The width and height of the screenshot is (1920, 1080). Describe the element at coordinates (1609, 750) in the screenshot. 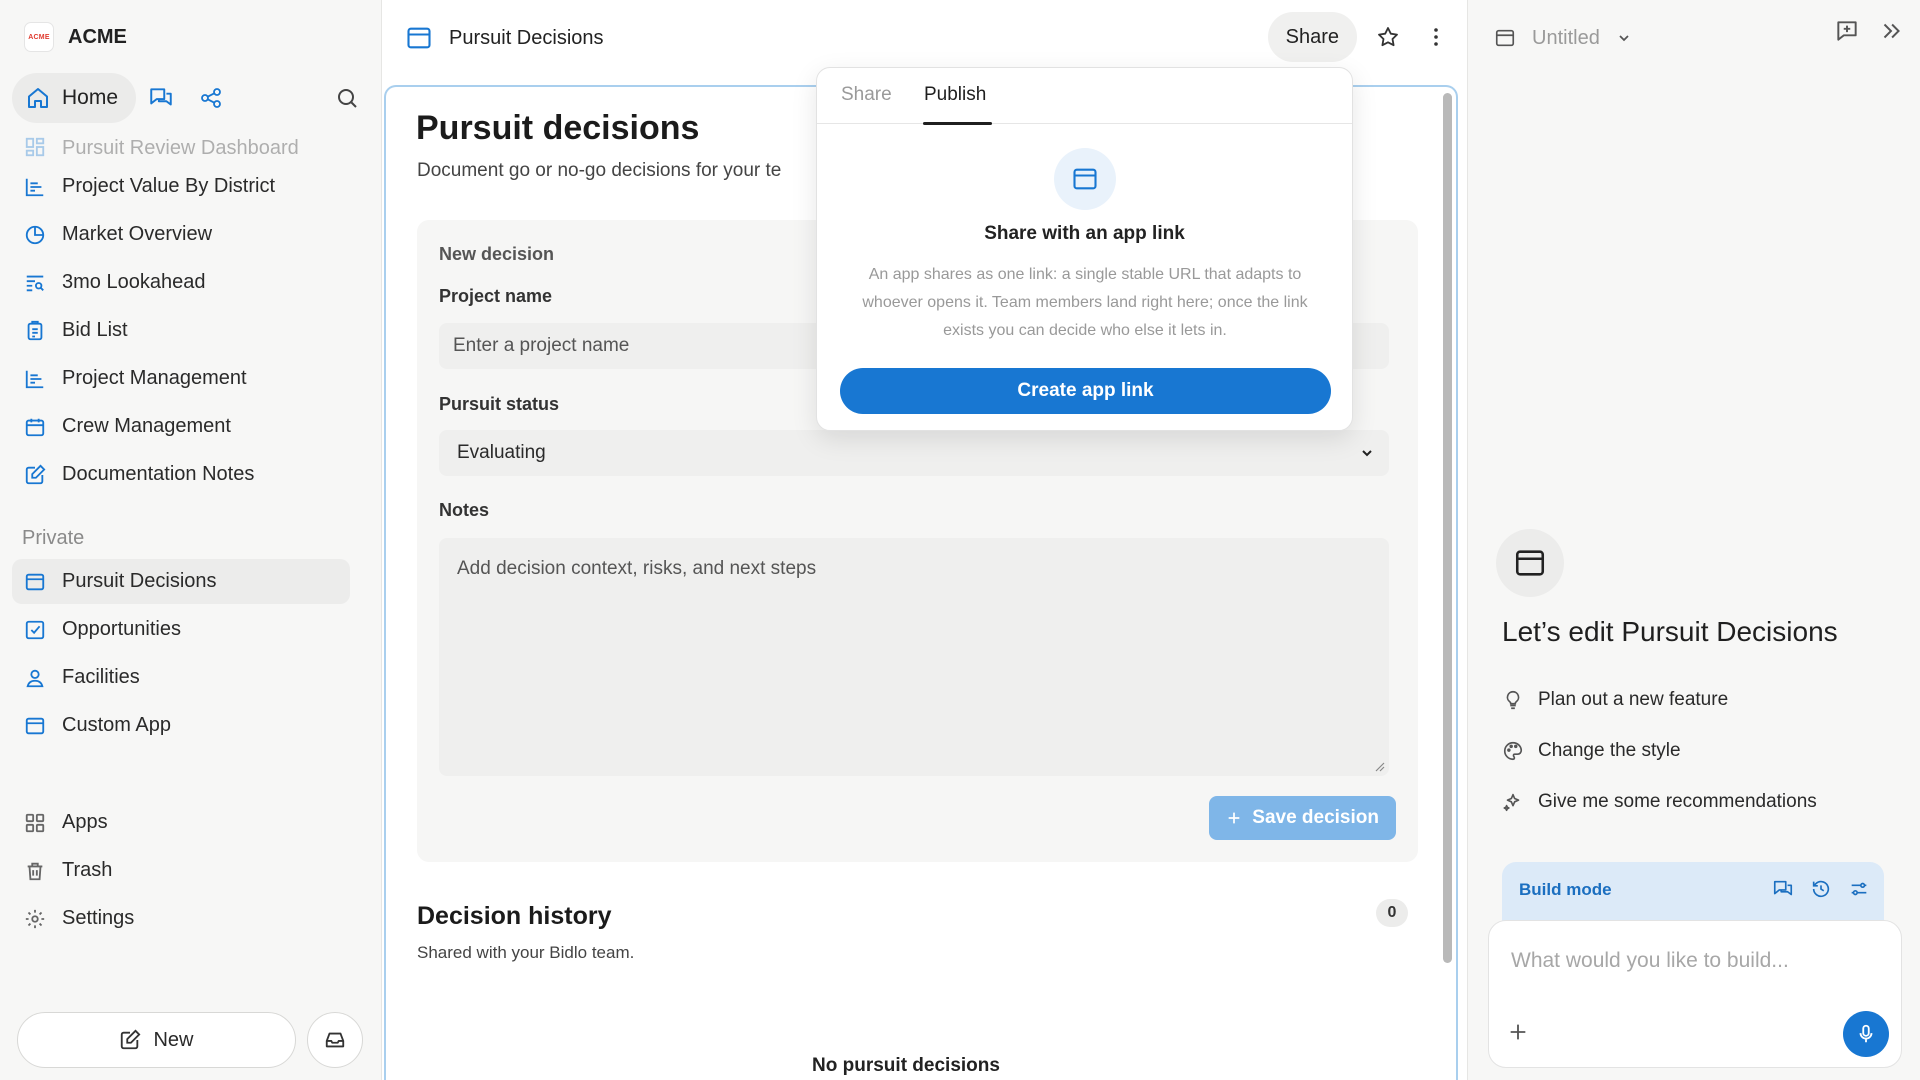

I see `suggestion-label: Change the style` at that location.